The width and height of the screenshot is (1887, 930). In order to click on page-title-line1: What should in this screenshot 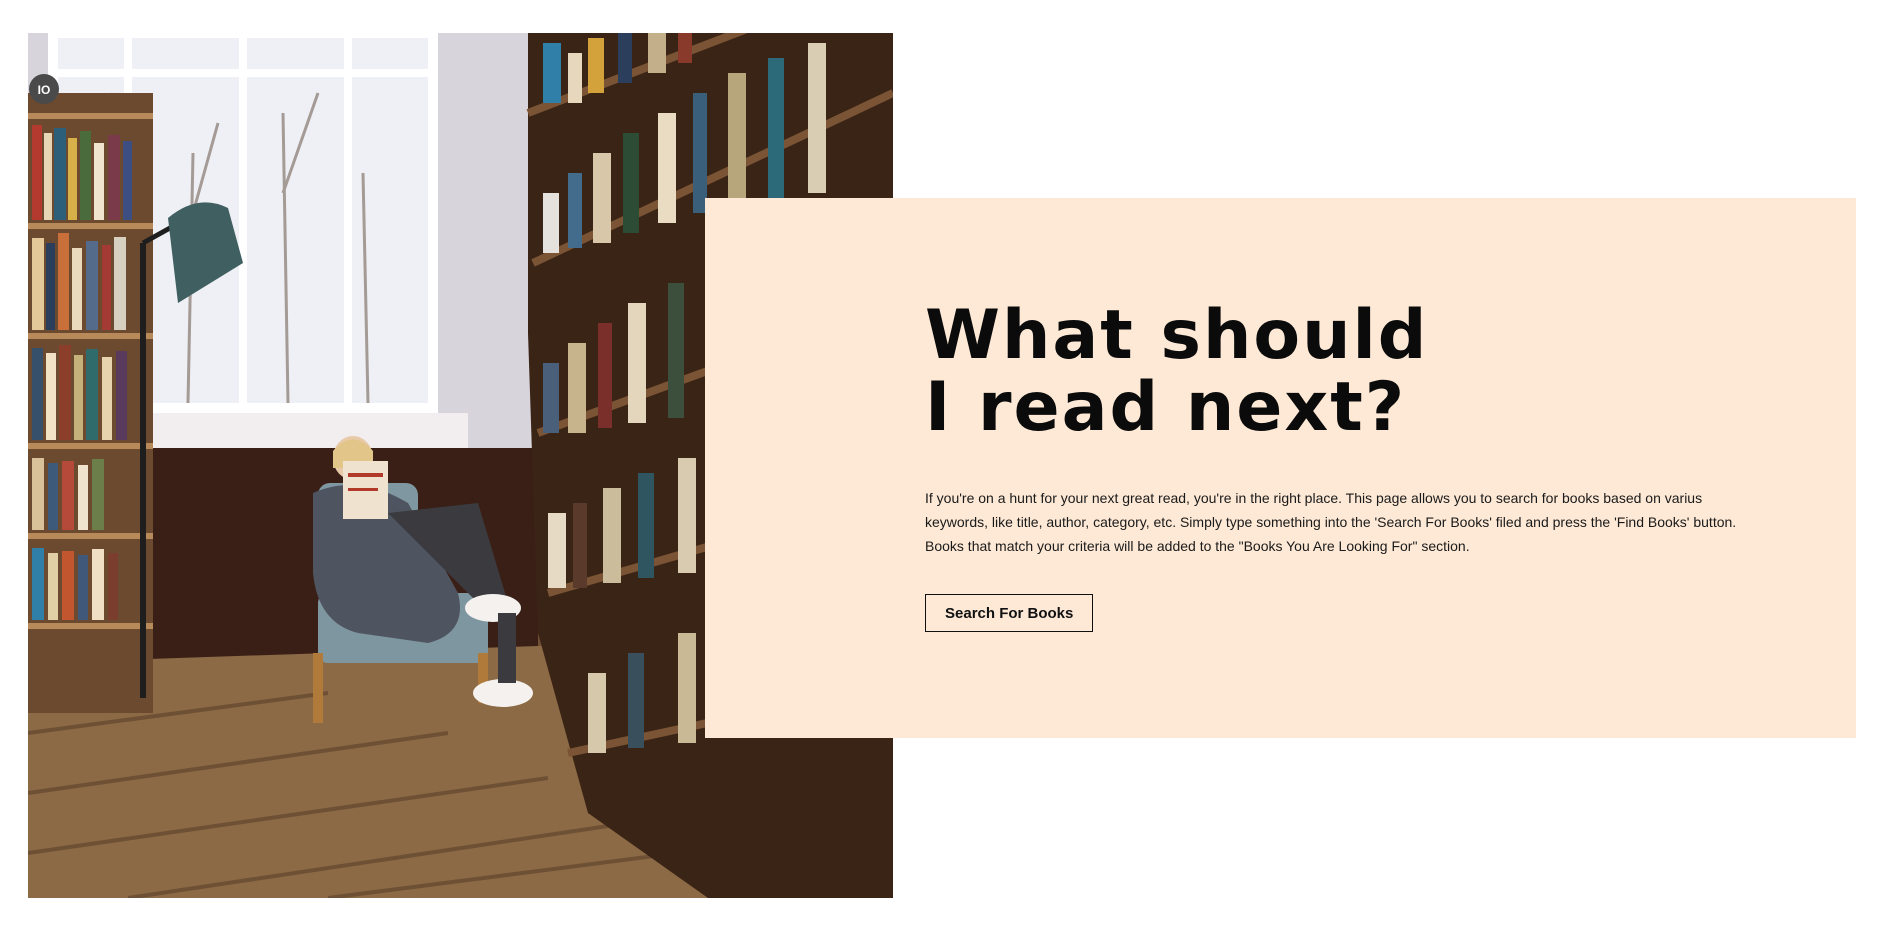, I will do `click(1177, 335)`.